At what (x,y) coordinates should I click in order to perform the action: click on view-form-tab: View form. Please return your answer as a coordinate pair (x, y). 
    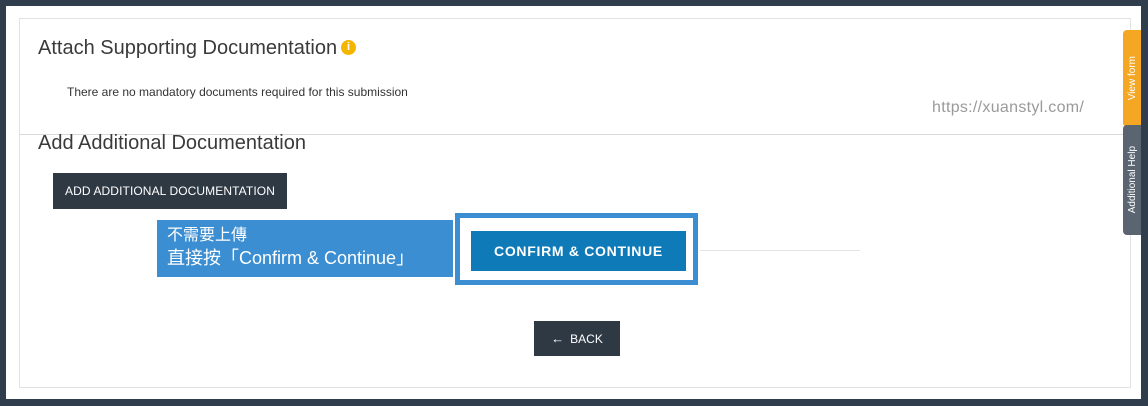
    Looking at the image, I should click on (1132, 78).